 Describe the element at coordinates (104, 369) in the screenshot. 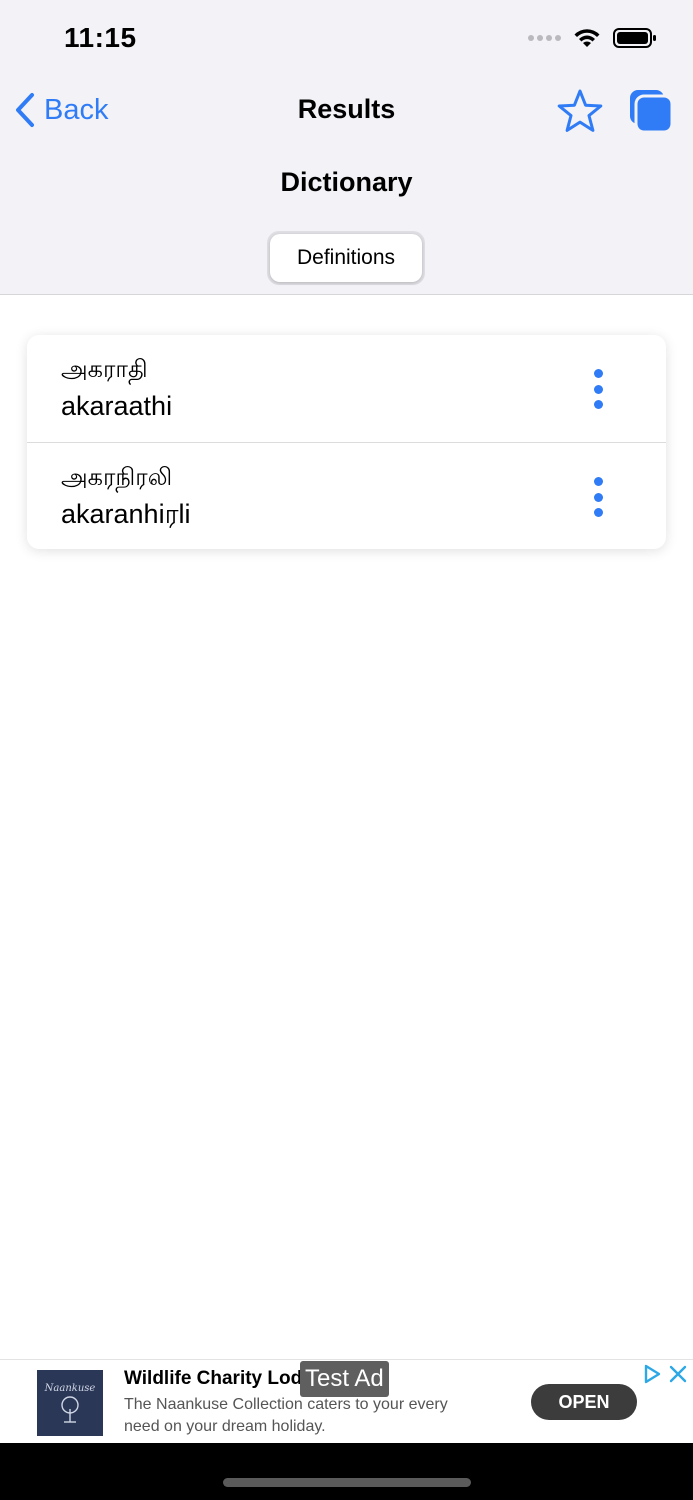

I see `tamil-word: அகராதி` at that location.